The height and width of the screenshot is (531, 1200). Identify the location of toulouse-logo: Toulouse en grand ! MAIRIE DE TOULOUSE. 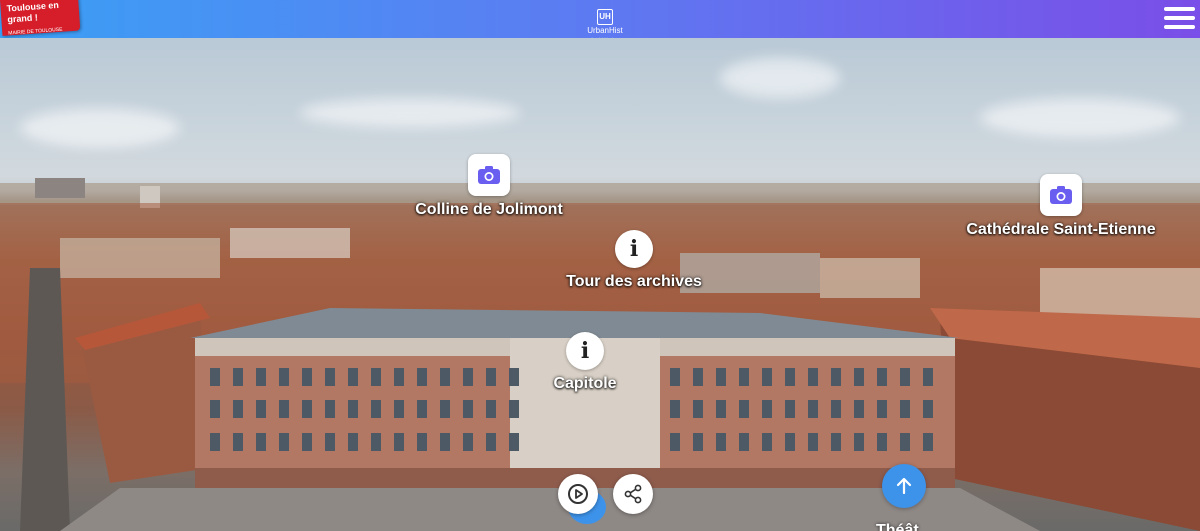
(40, 18).